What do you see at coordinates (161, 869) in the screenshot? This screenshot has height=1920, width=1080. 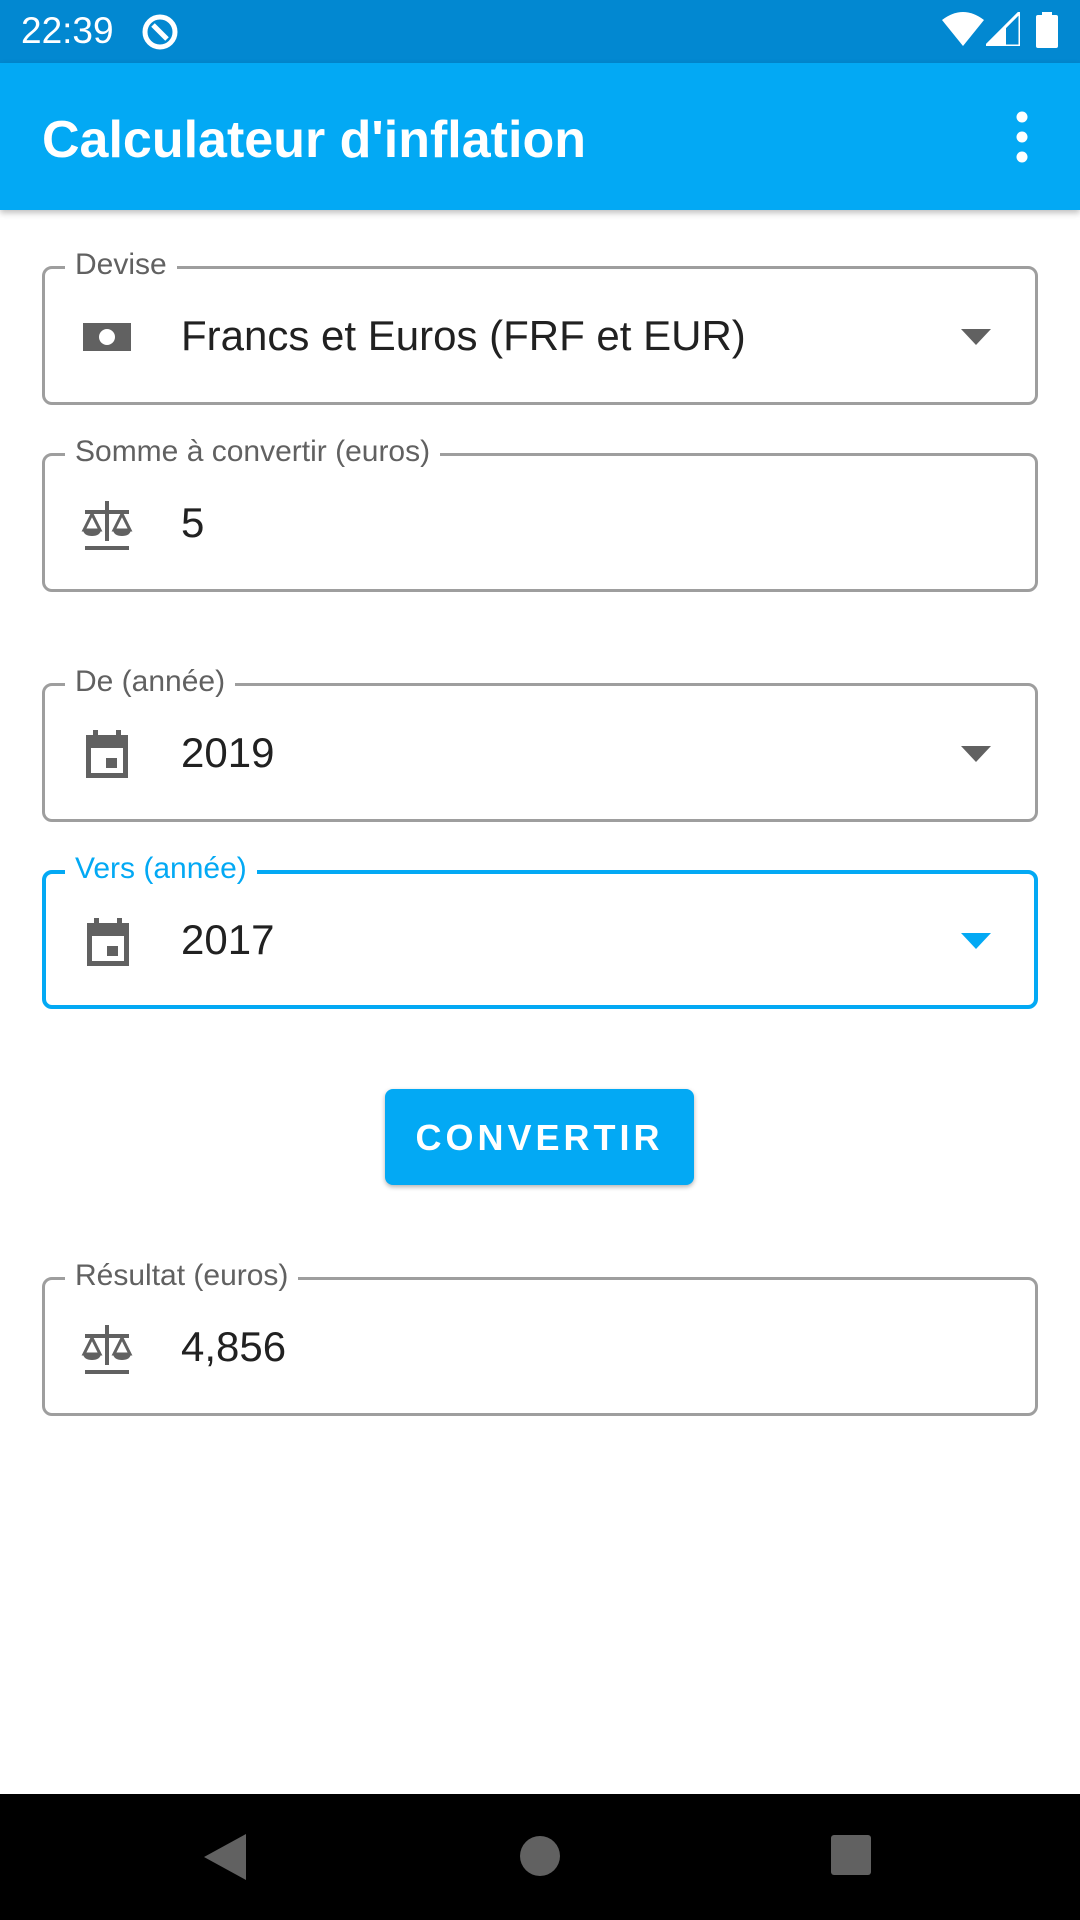 I see `to-year-label: Vers (année)` at bounding box center [161, 869].